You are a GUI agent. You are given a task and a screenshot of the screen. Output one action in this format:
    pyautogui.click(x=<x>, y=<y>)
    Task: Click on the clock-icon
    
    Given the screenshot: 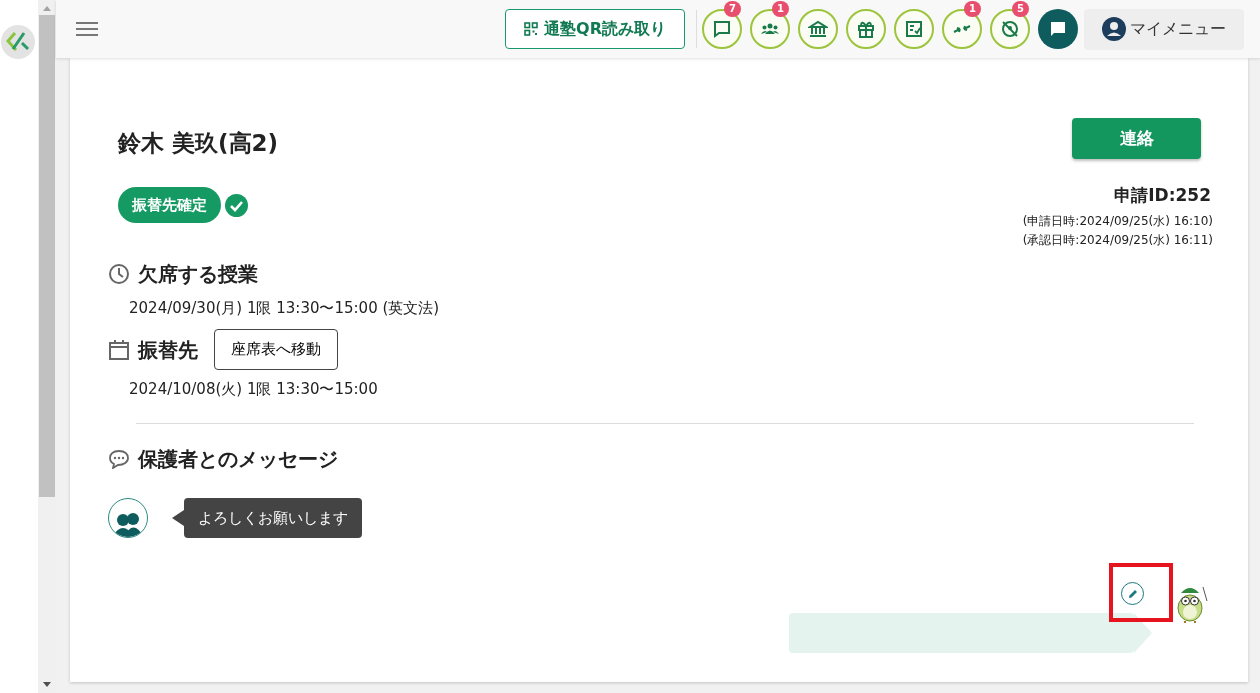 What is the action you would take?
    pyautogui.click(x=119, y=273)
    